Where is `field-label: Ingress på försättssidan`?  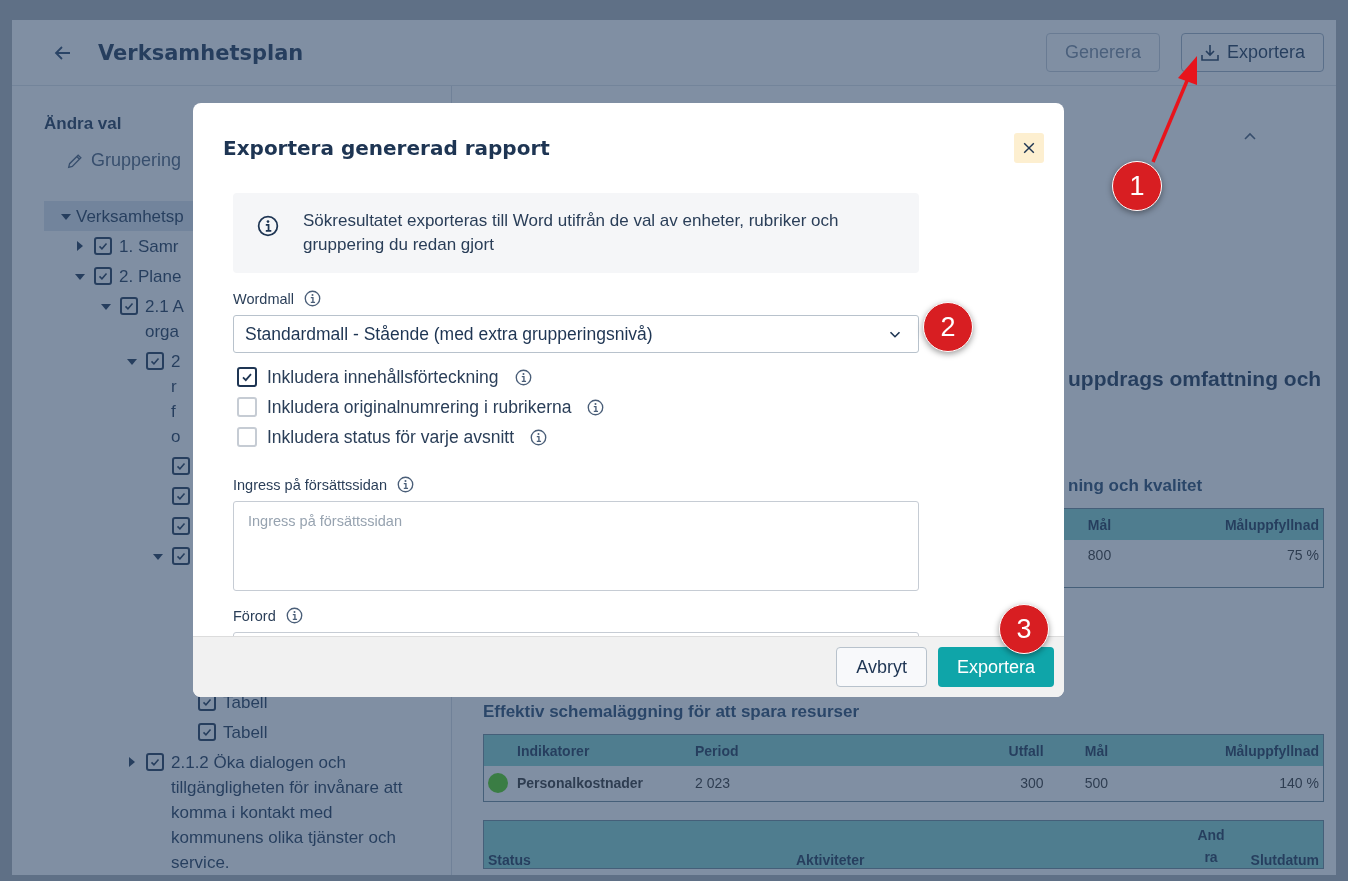
field-label: Ingress på försättssidan is located at coordinates (310, 484).